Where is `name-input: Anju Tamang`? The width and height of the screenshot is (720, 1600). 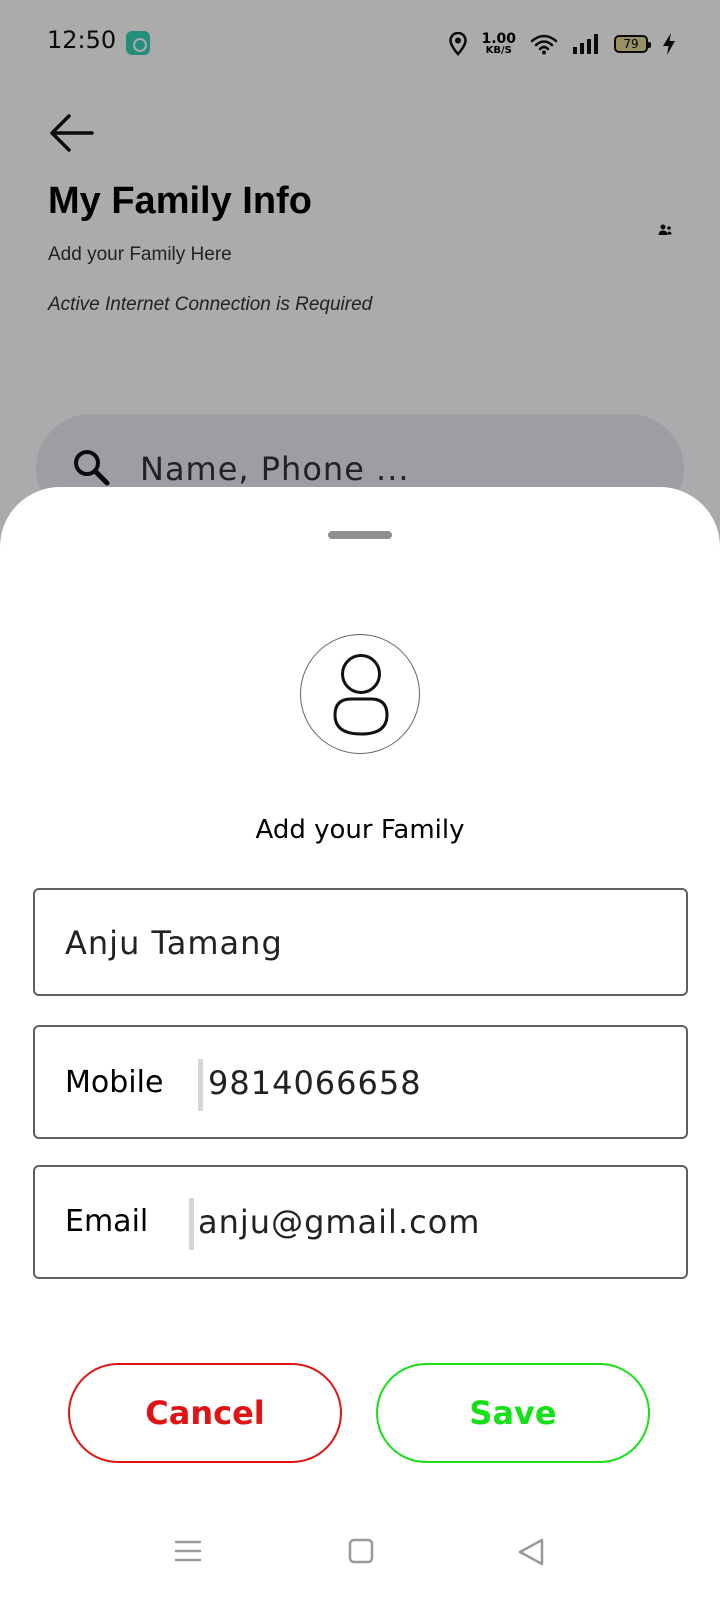 name-input: Anju Tamang is located at coordinates (174, 943).